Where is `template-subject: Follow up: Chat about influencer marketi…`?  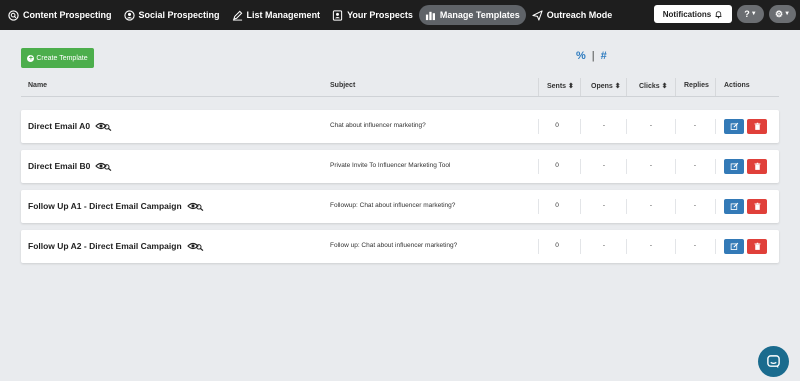 template-subject: Follow up: Chat about influencer marketi… is located at coordinates (394, 245).